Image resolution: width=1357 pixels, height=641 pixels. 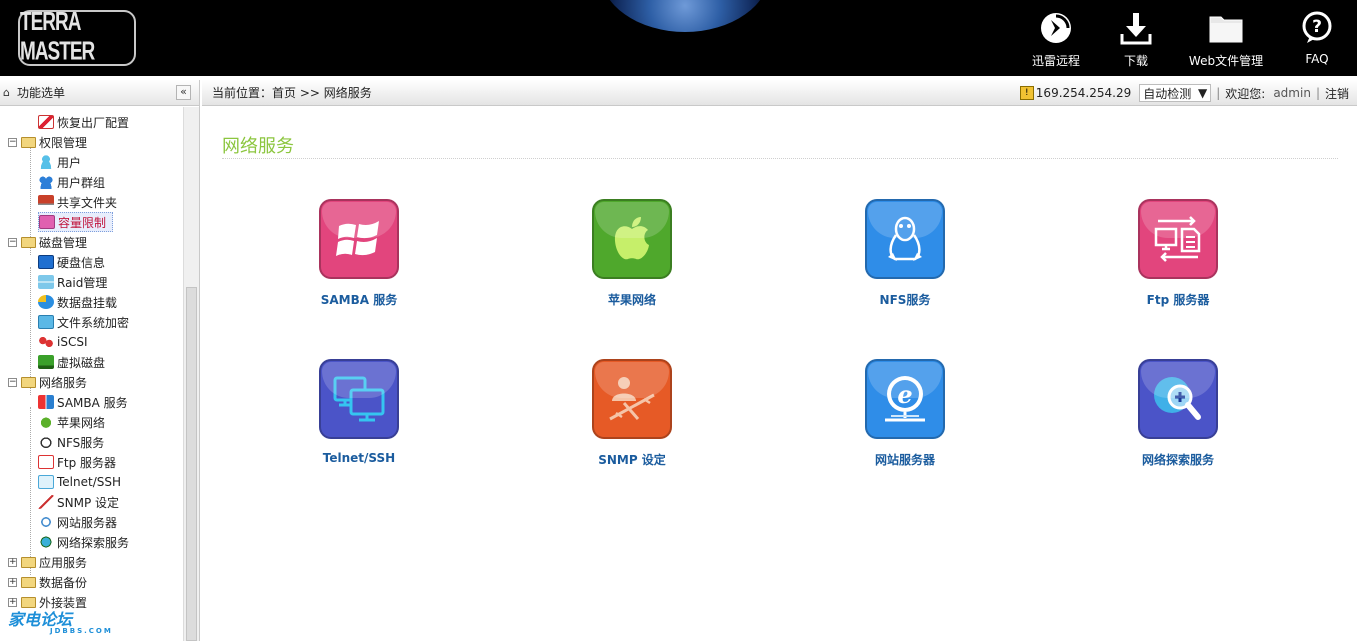 I want to click on forum-watermark: 家电论坛 JDBBS.COM, so click(x=60, y=620).